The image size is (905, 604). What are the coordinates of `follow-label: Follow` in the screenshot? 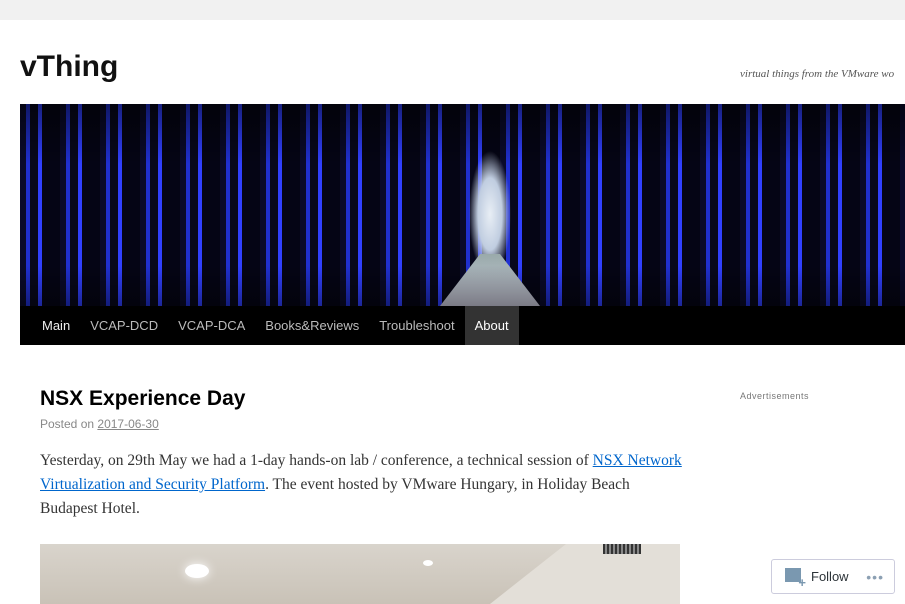 It's located at (830, 576).